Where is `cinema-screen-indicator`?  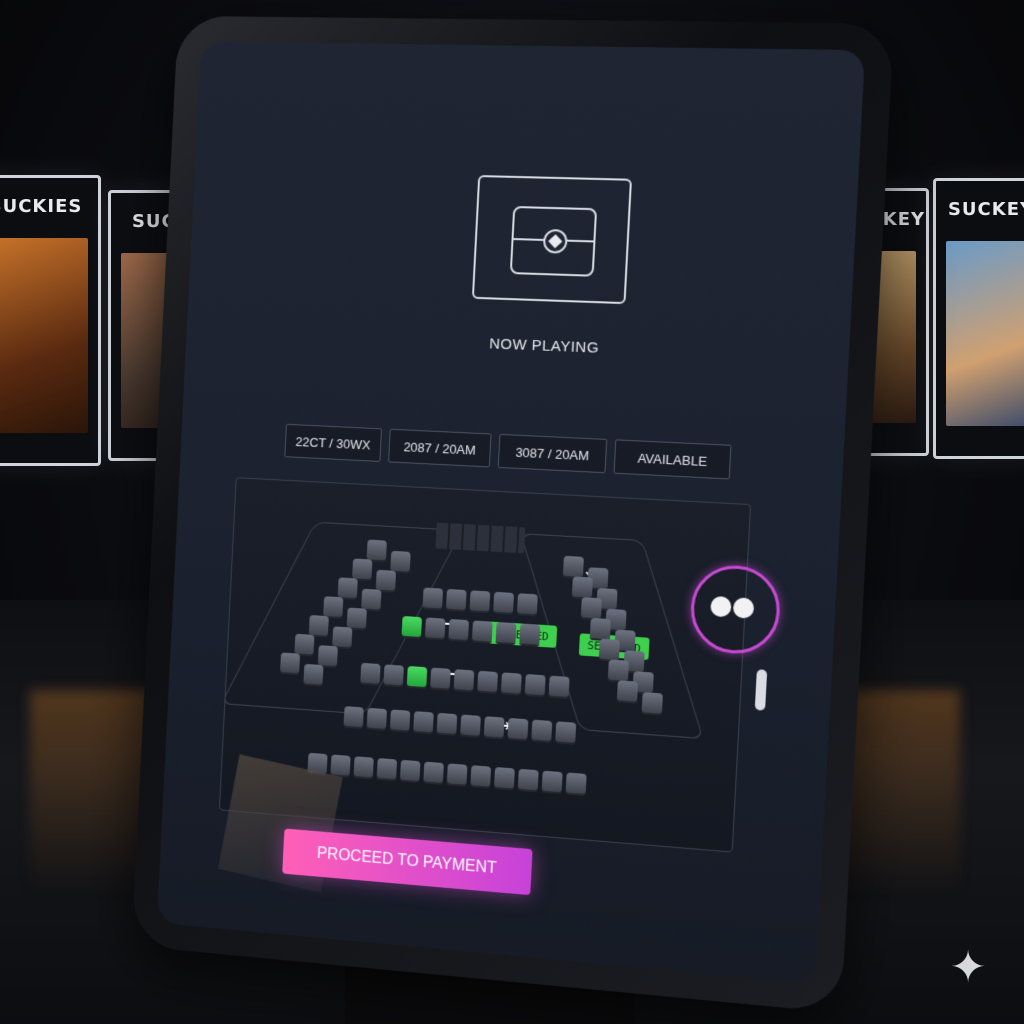
cinema-screen-indicator is located at coordinates (480, 538).